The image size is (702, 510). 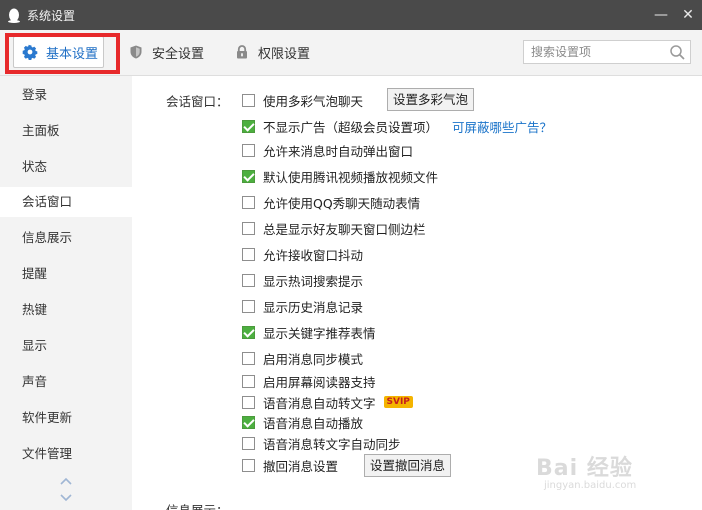 I want to click on sidebar-item-sound: 声音, so click(x=66, y=382).